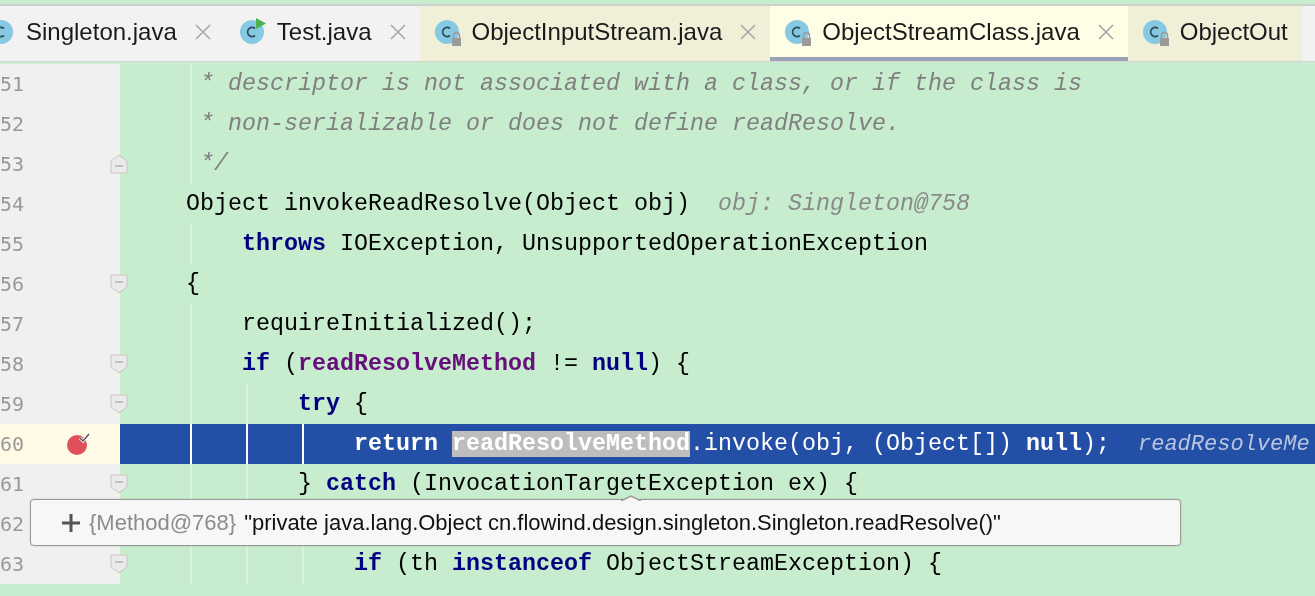 The width and height of the screenshot is (1315, 596). What do you see at coordinates (831, 444) in the screenshot?
I see `code-text: return readResolveMethod.invoke(obj, (Object[]) null); readResolveMe` at bounding box center [831, 444].